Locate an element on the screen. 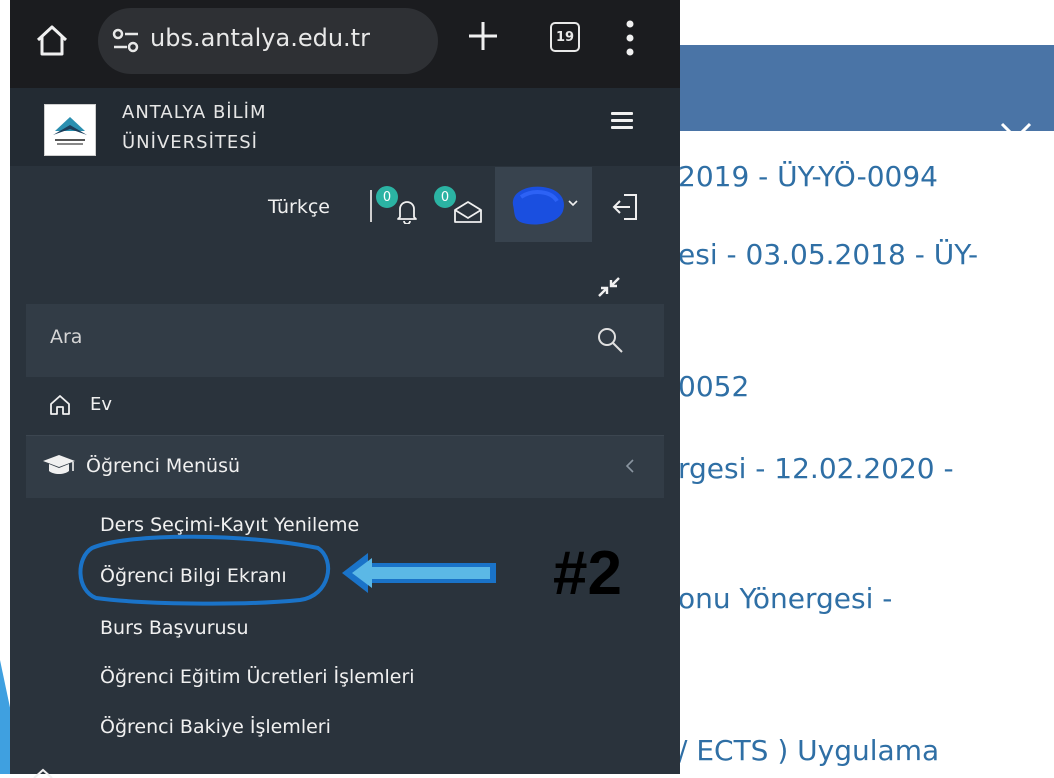 The width and height of the screenshot is (1054, 778). partial-menu-icon is located at coordinates (43, 773).